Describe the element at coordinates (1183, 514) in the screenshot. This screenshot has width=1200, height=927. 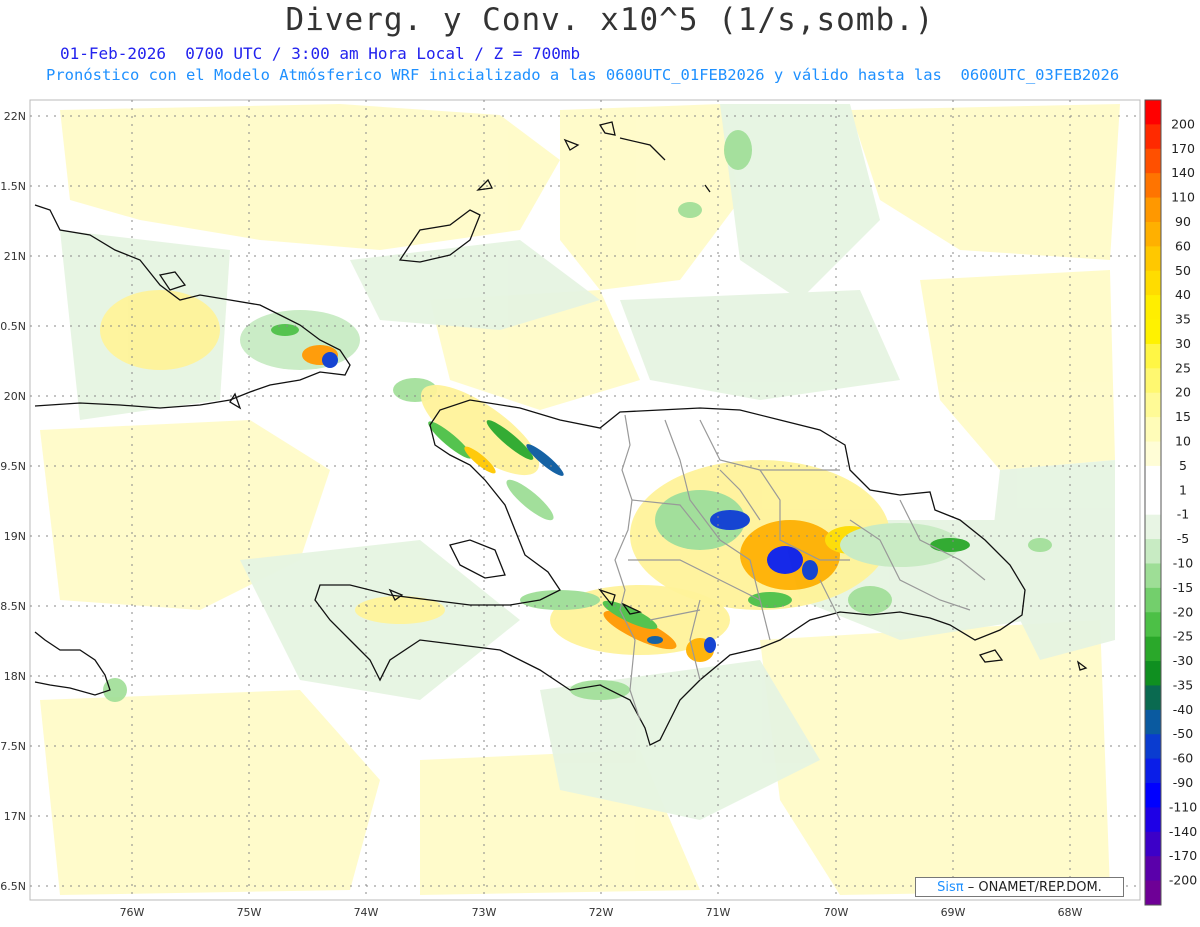
I see `colorbar-label: -1` at that location.